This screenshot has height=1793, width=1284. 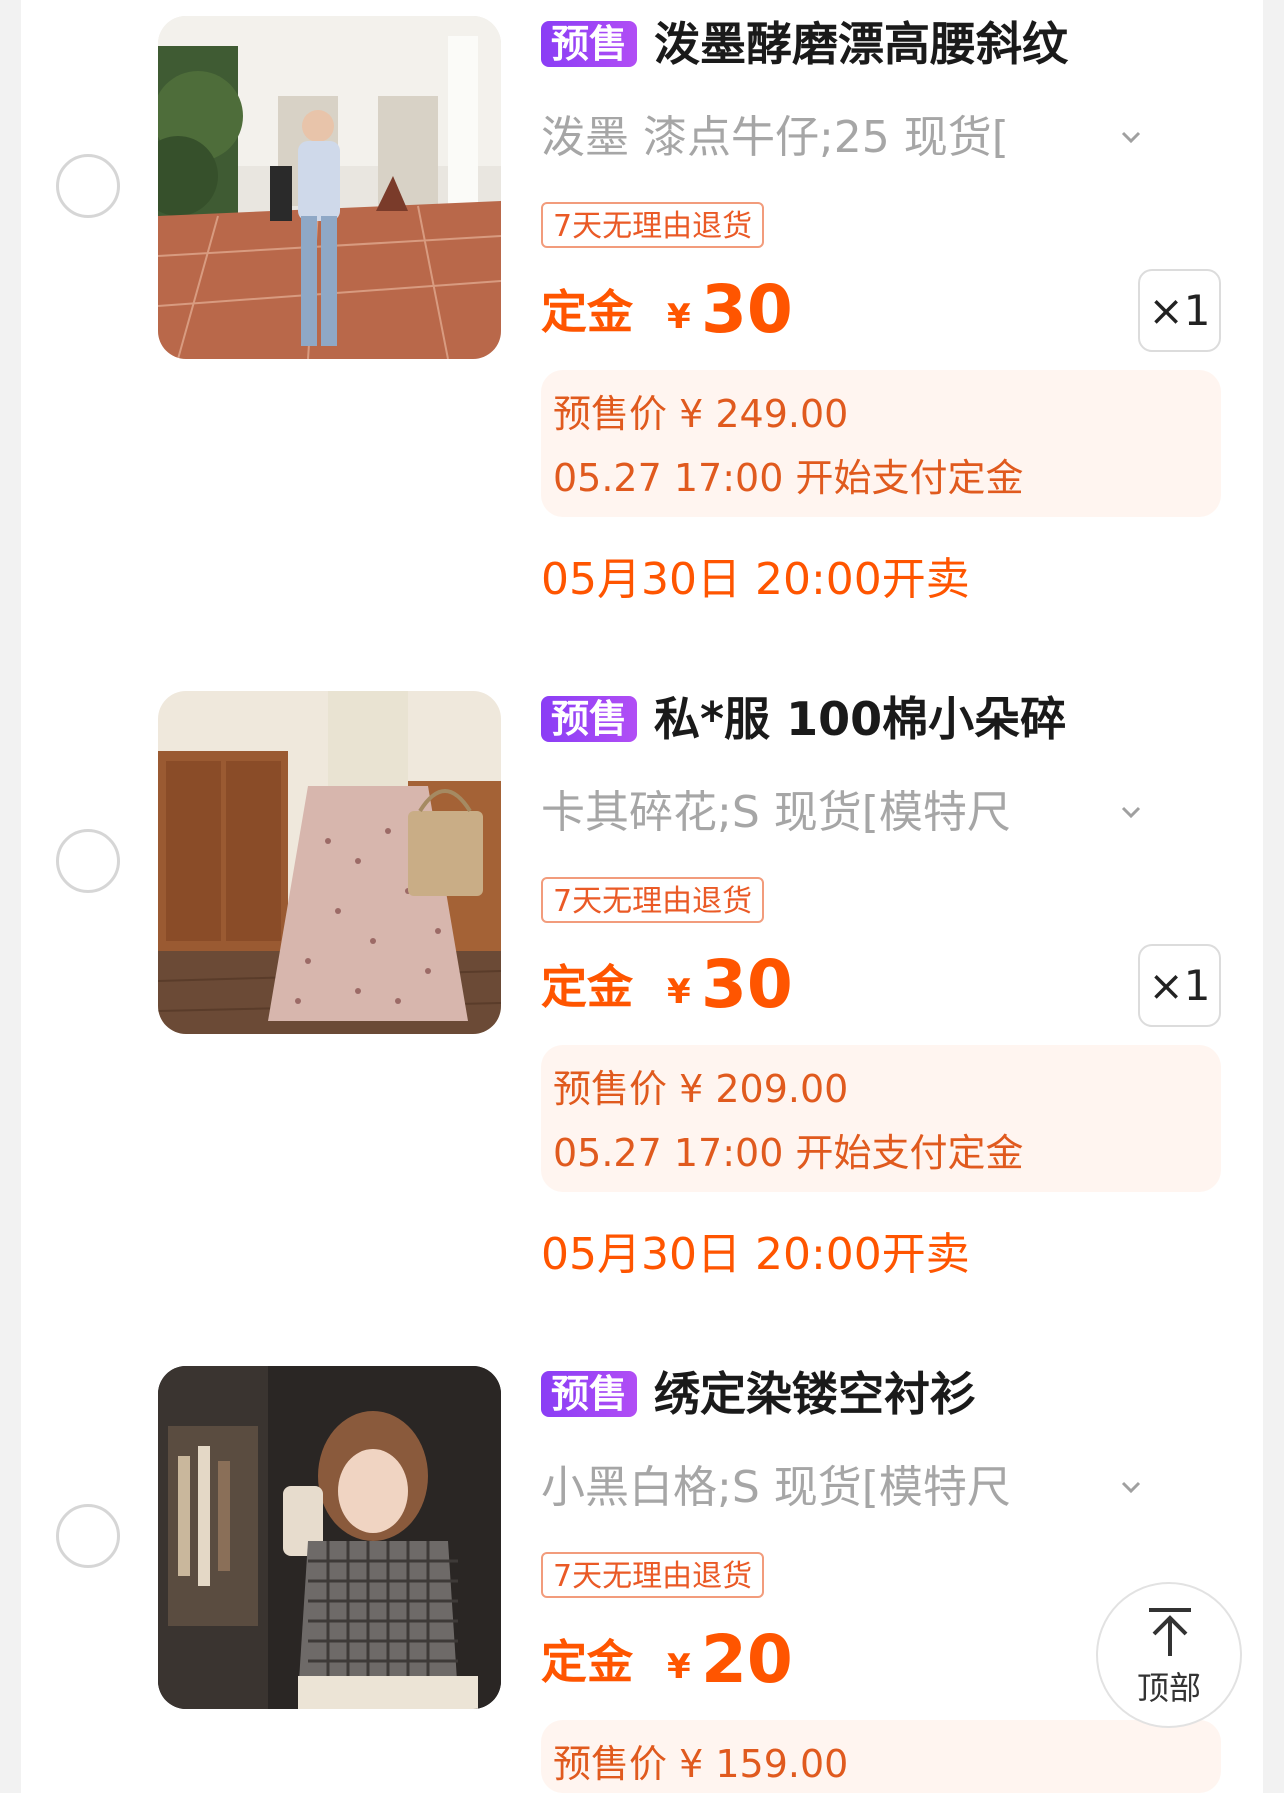 I want to click on deposit-amount: 20, so click(x=747, y=1659).